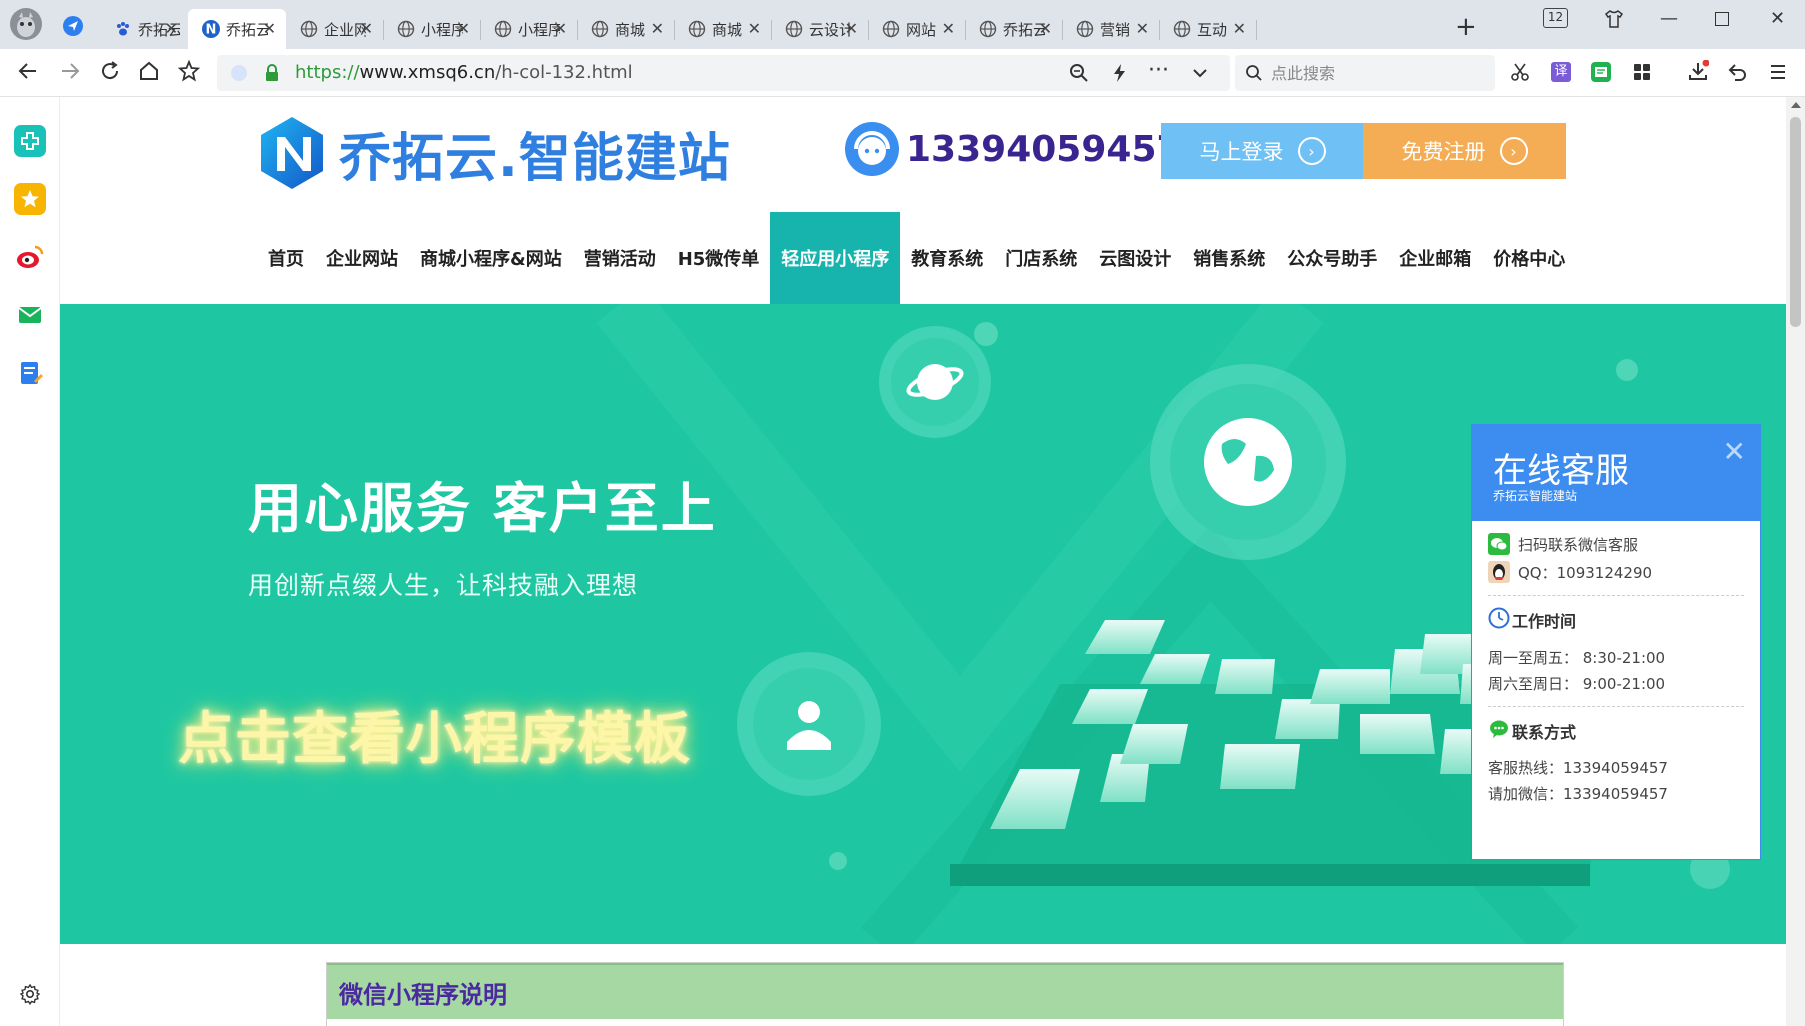 Image resolution: width=1805 pixels, height=1026 pixels. Describe the element at coordinates (1642, 74) in the screenshot. I see `apps-grid-icon` at that location.